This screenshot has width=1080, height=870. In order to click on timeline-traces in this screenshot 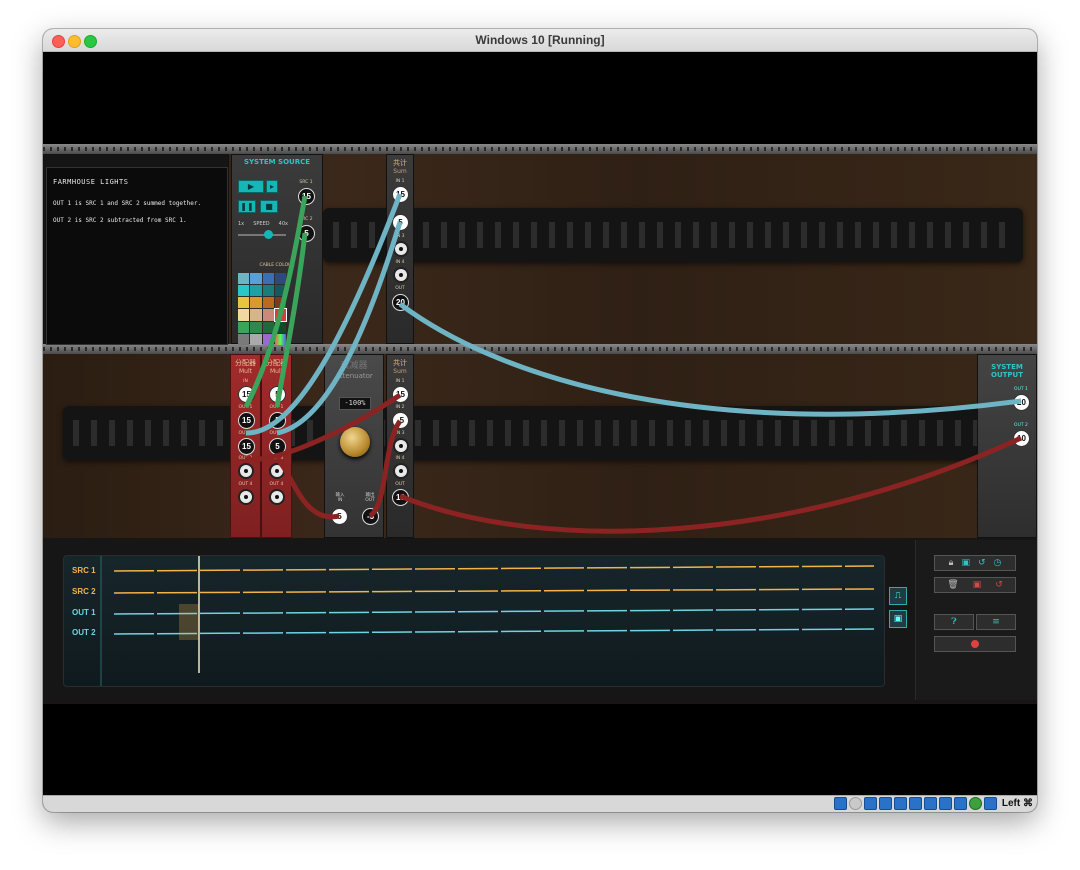, I will do `click(487, 621)`.